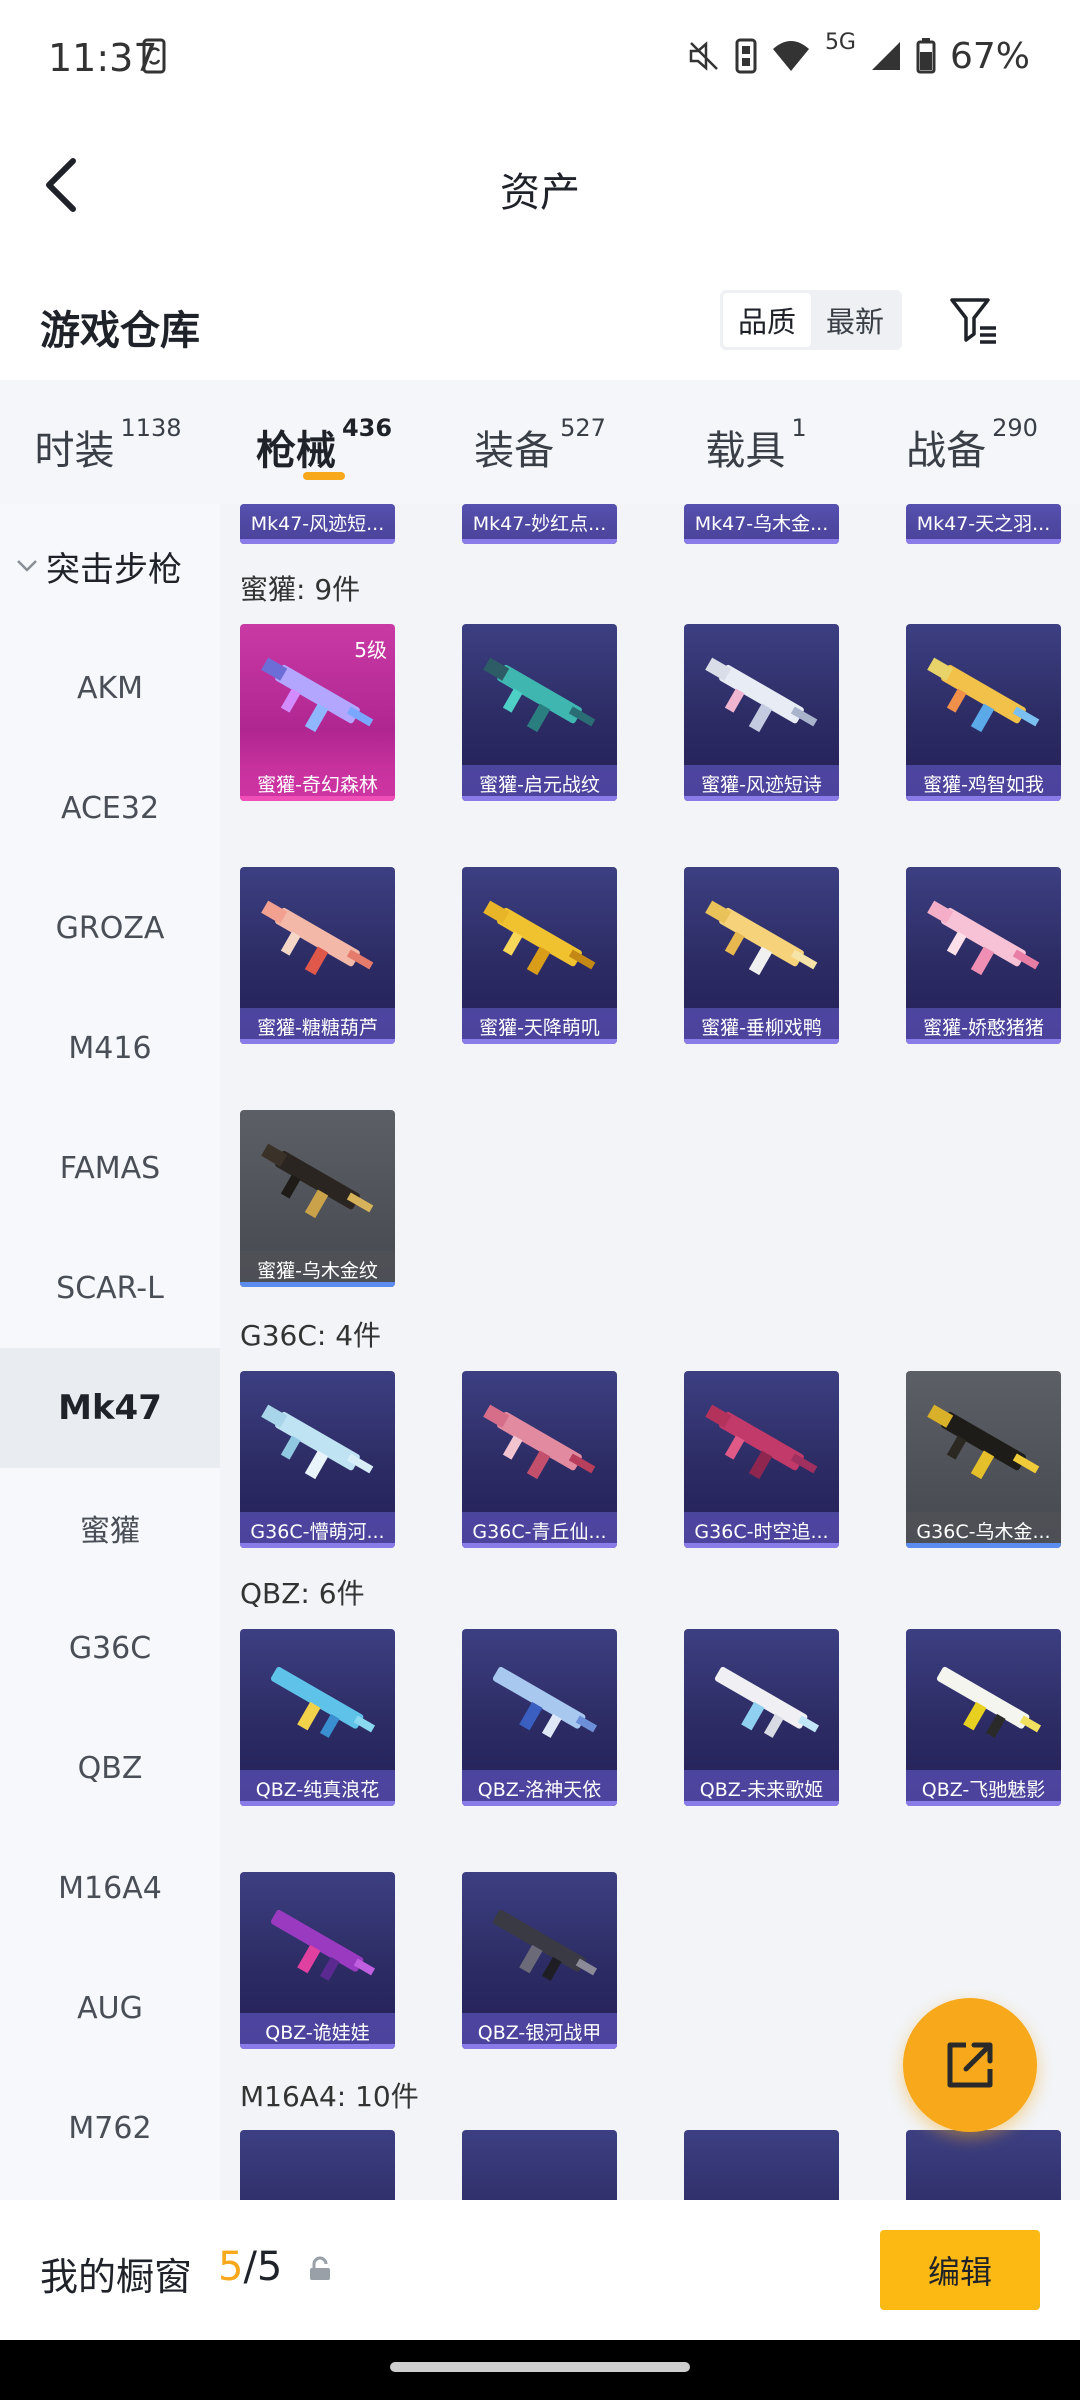  What do you see at coordinates (540, 318) in the screenshot?
I see `warehouse-header: 游戏仓库 品质 最新` at bounding box center [540, 318].